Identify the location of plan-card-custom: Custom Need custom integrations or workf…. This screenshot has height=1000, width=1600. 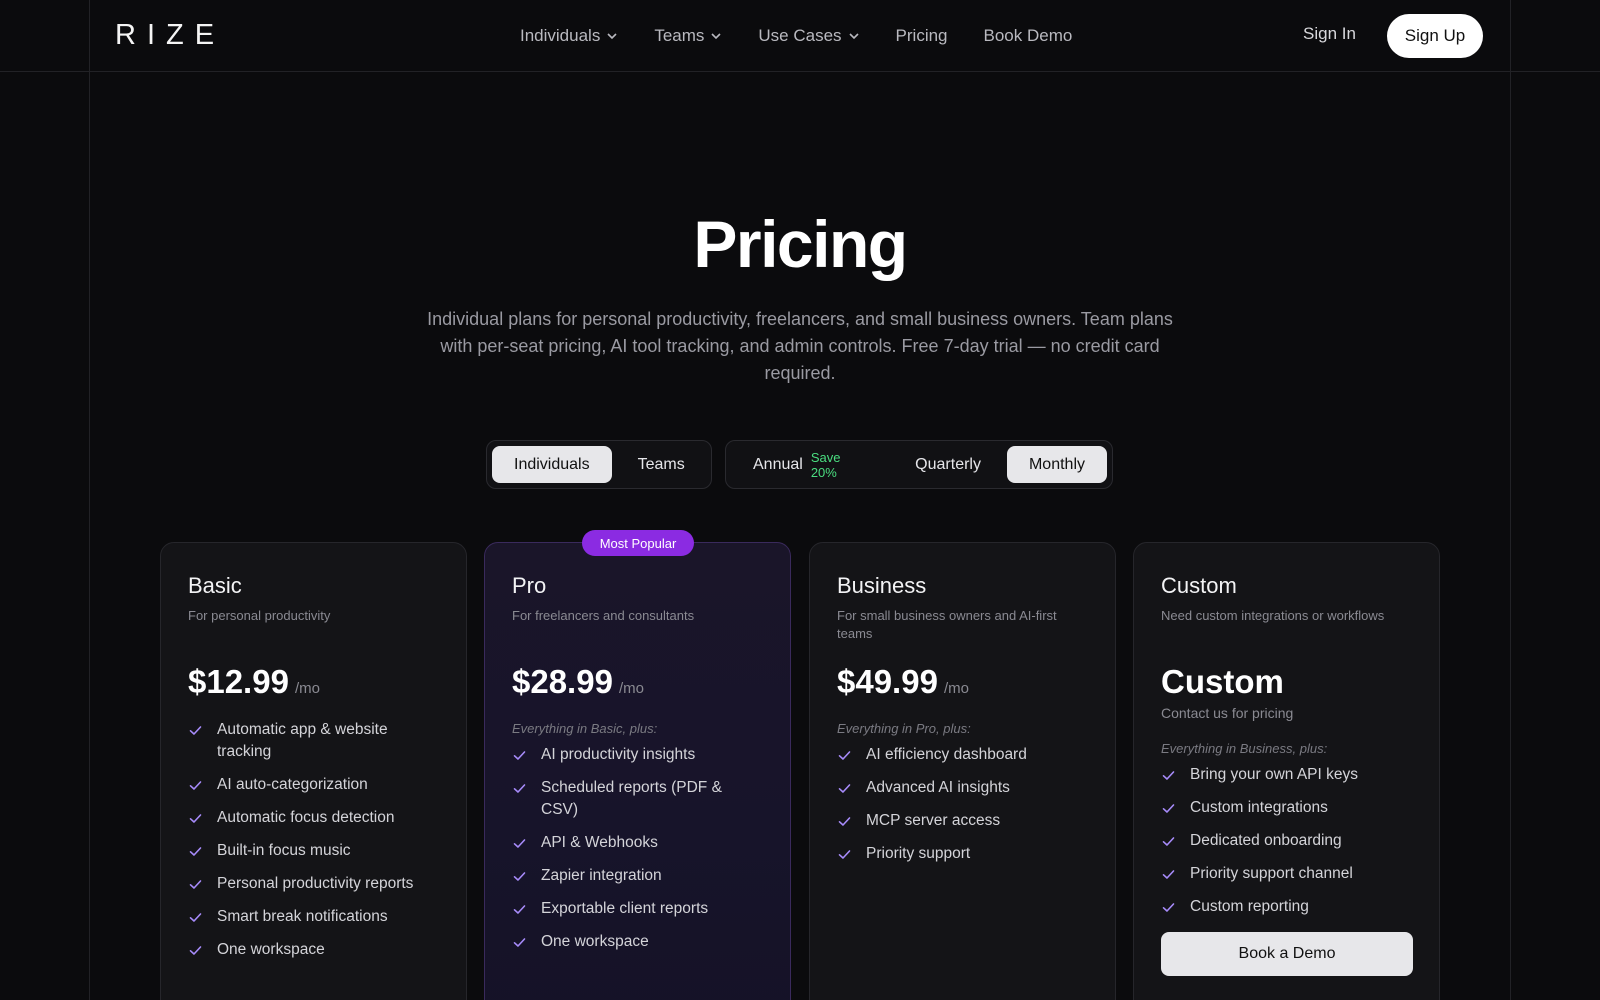
(1286, 771).